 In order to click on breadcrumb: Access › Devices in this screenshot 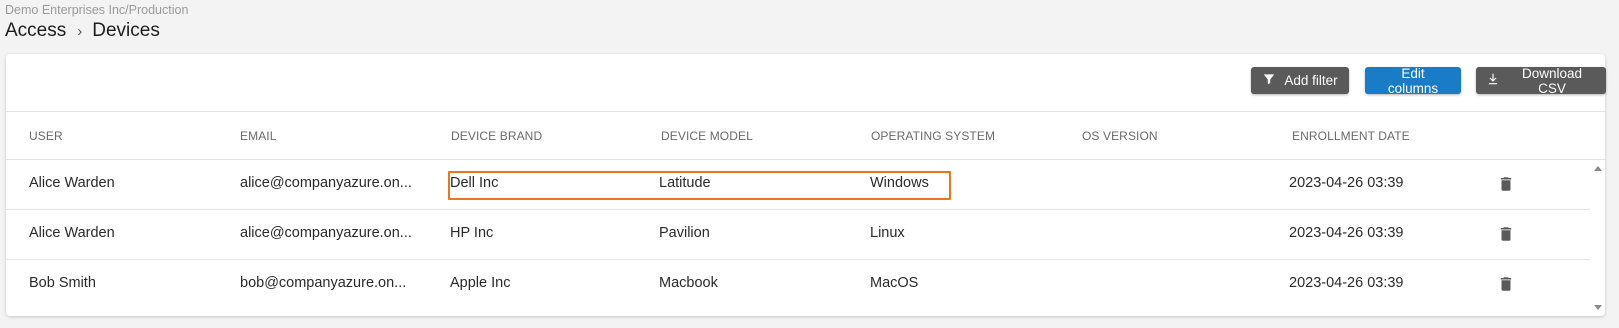, I will do `click(82, 31)`.